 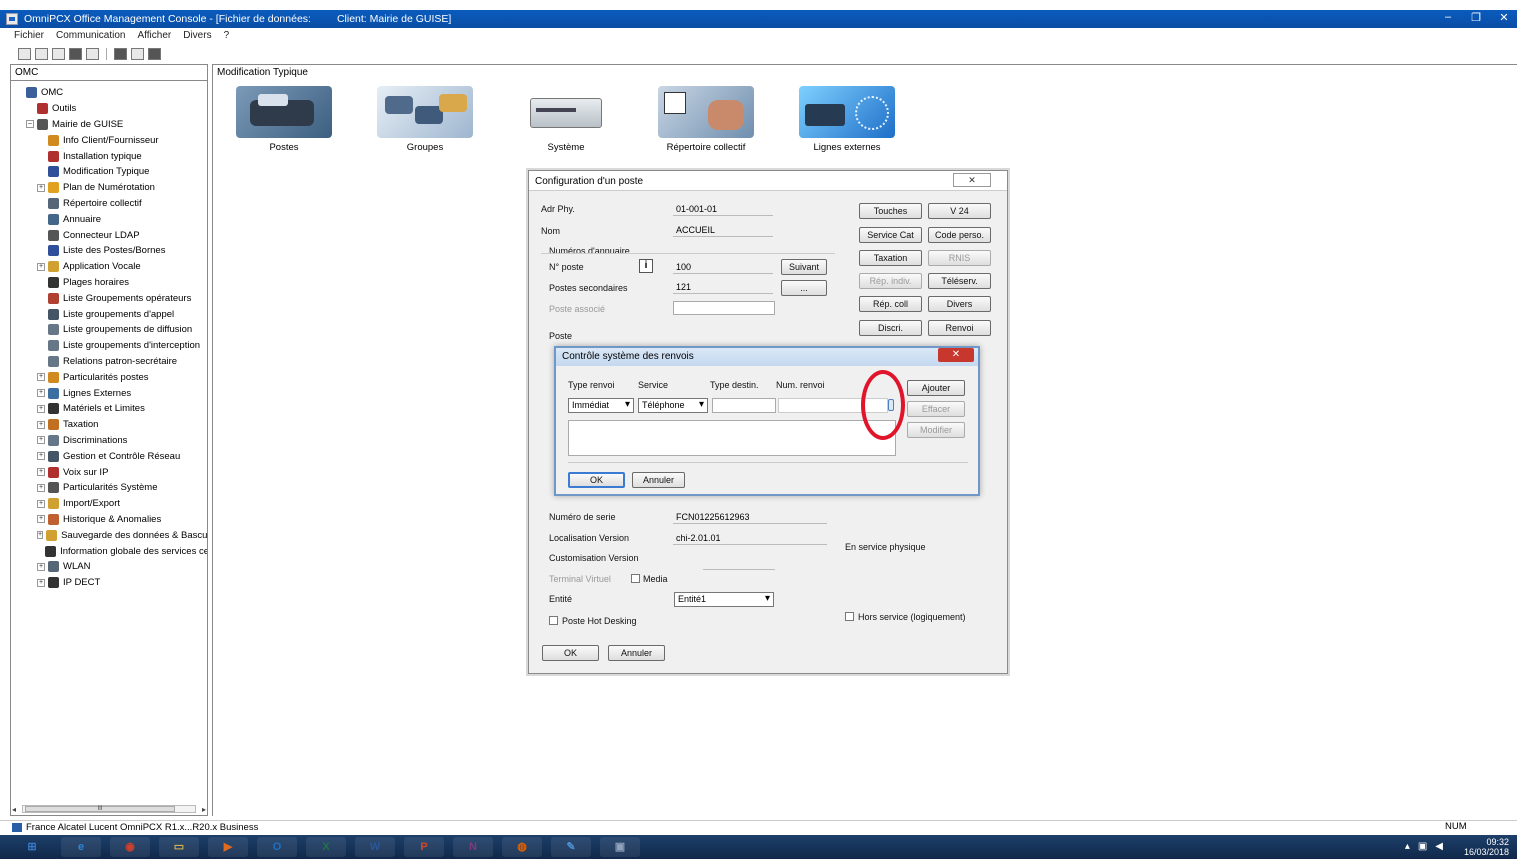 I want to click on minimize-icon: –, so click(x=1448, y=17).